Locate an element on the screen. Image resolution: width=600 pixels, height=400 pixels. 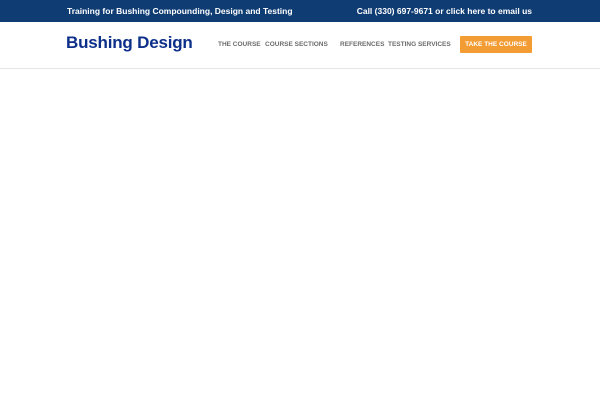
take-the-course-button: TAKE THE COURSE is located at coordinates (496, 44).